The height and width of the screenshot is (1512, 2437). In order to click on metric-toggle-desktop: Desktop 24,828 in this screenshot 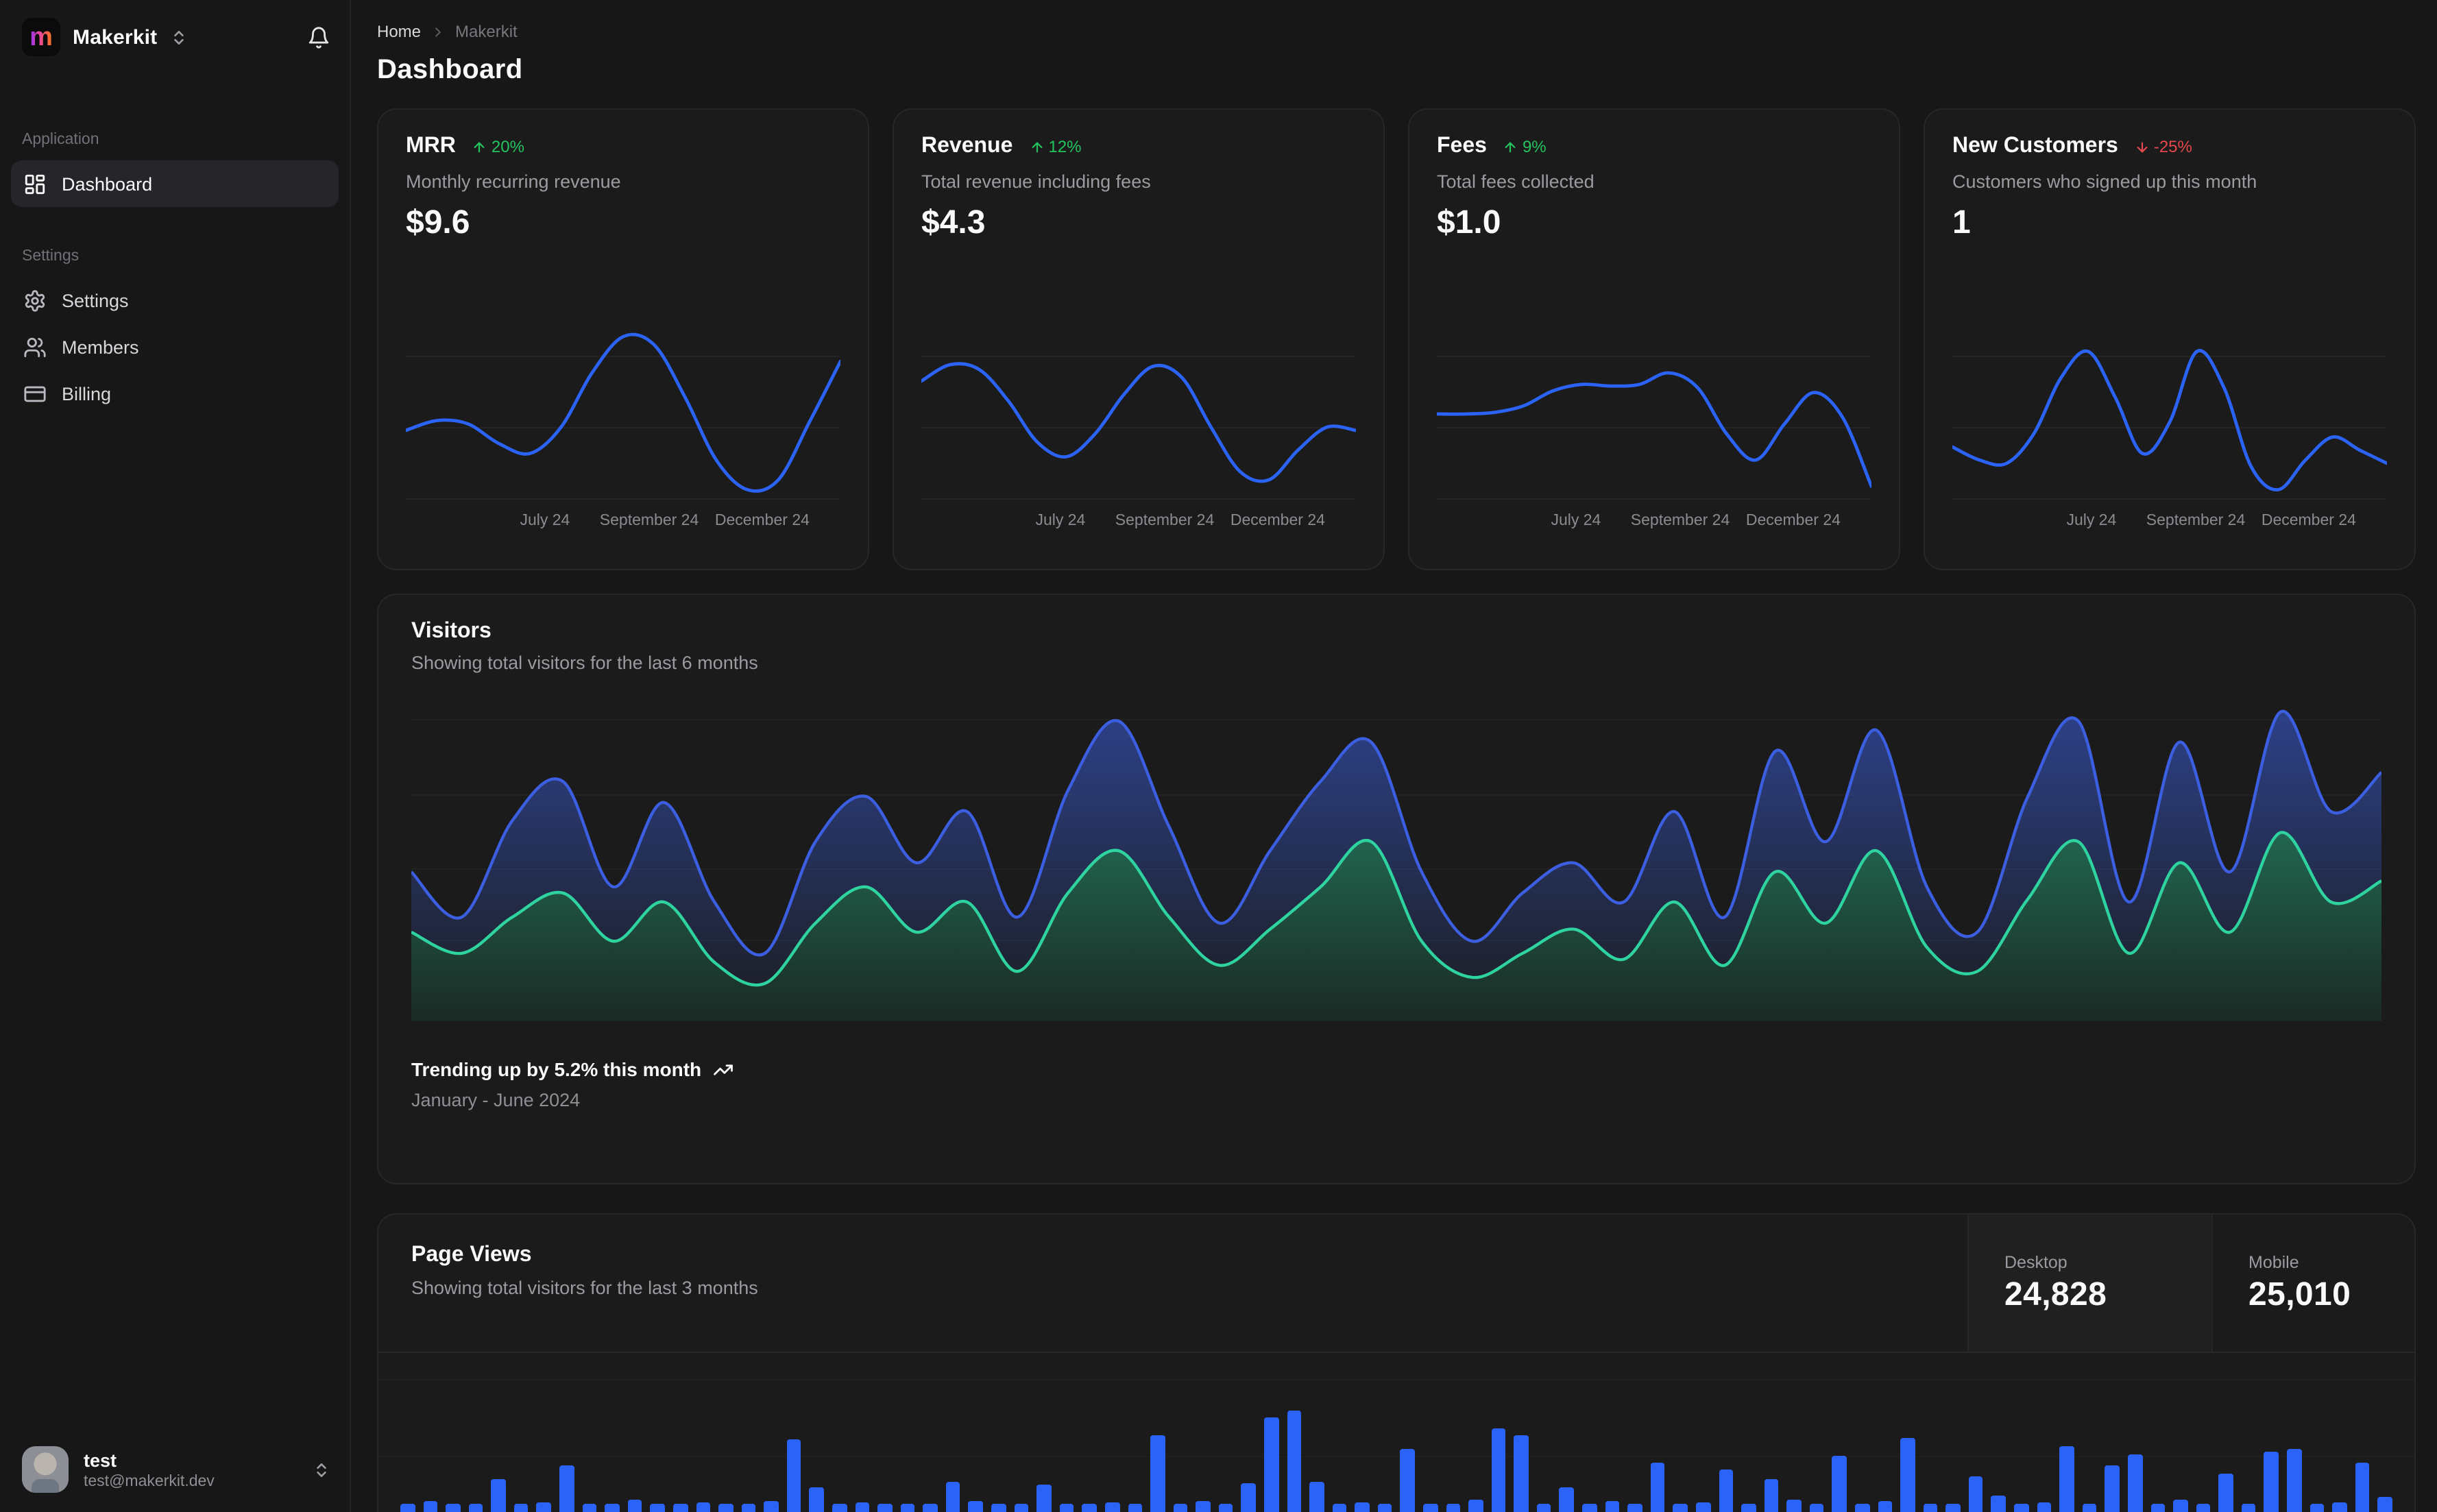, I will do `click(2089, 1284)`.